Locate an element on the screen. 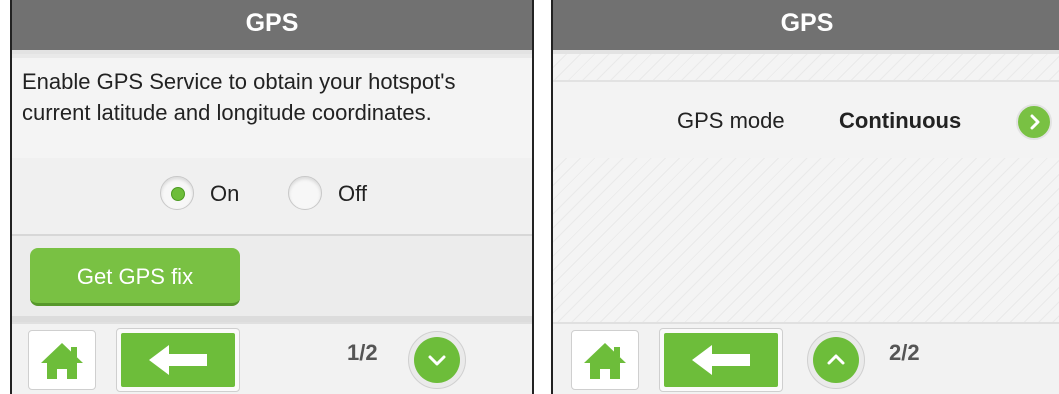  page-indicator: 1/2 is located at coordinates (362, 352).